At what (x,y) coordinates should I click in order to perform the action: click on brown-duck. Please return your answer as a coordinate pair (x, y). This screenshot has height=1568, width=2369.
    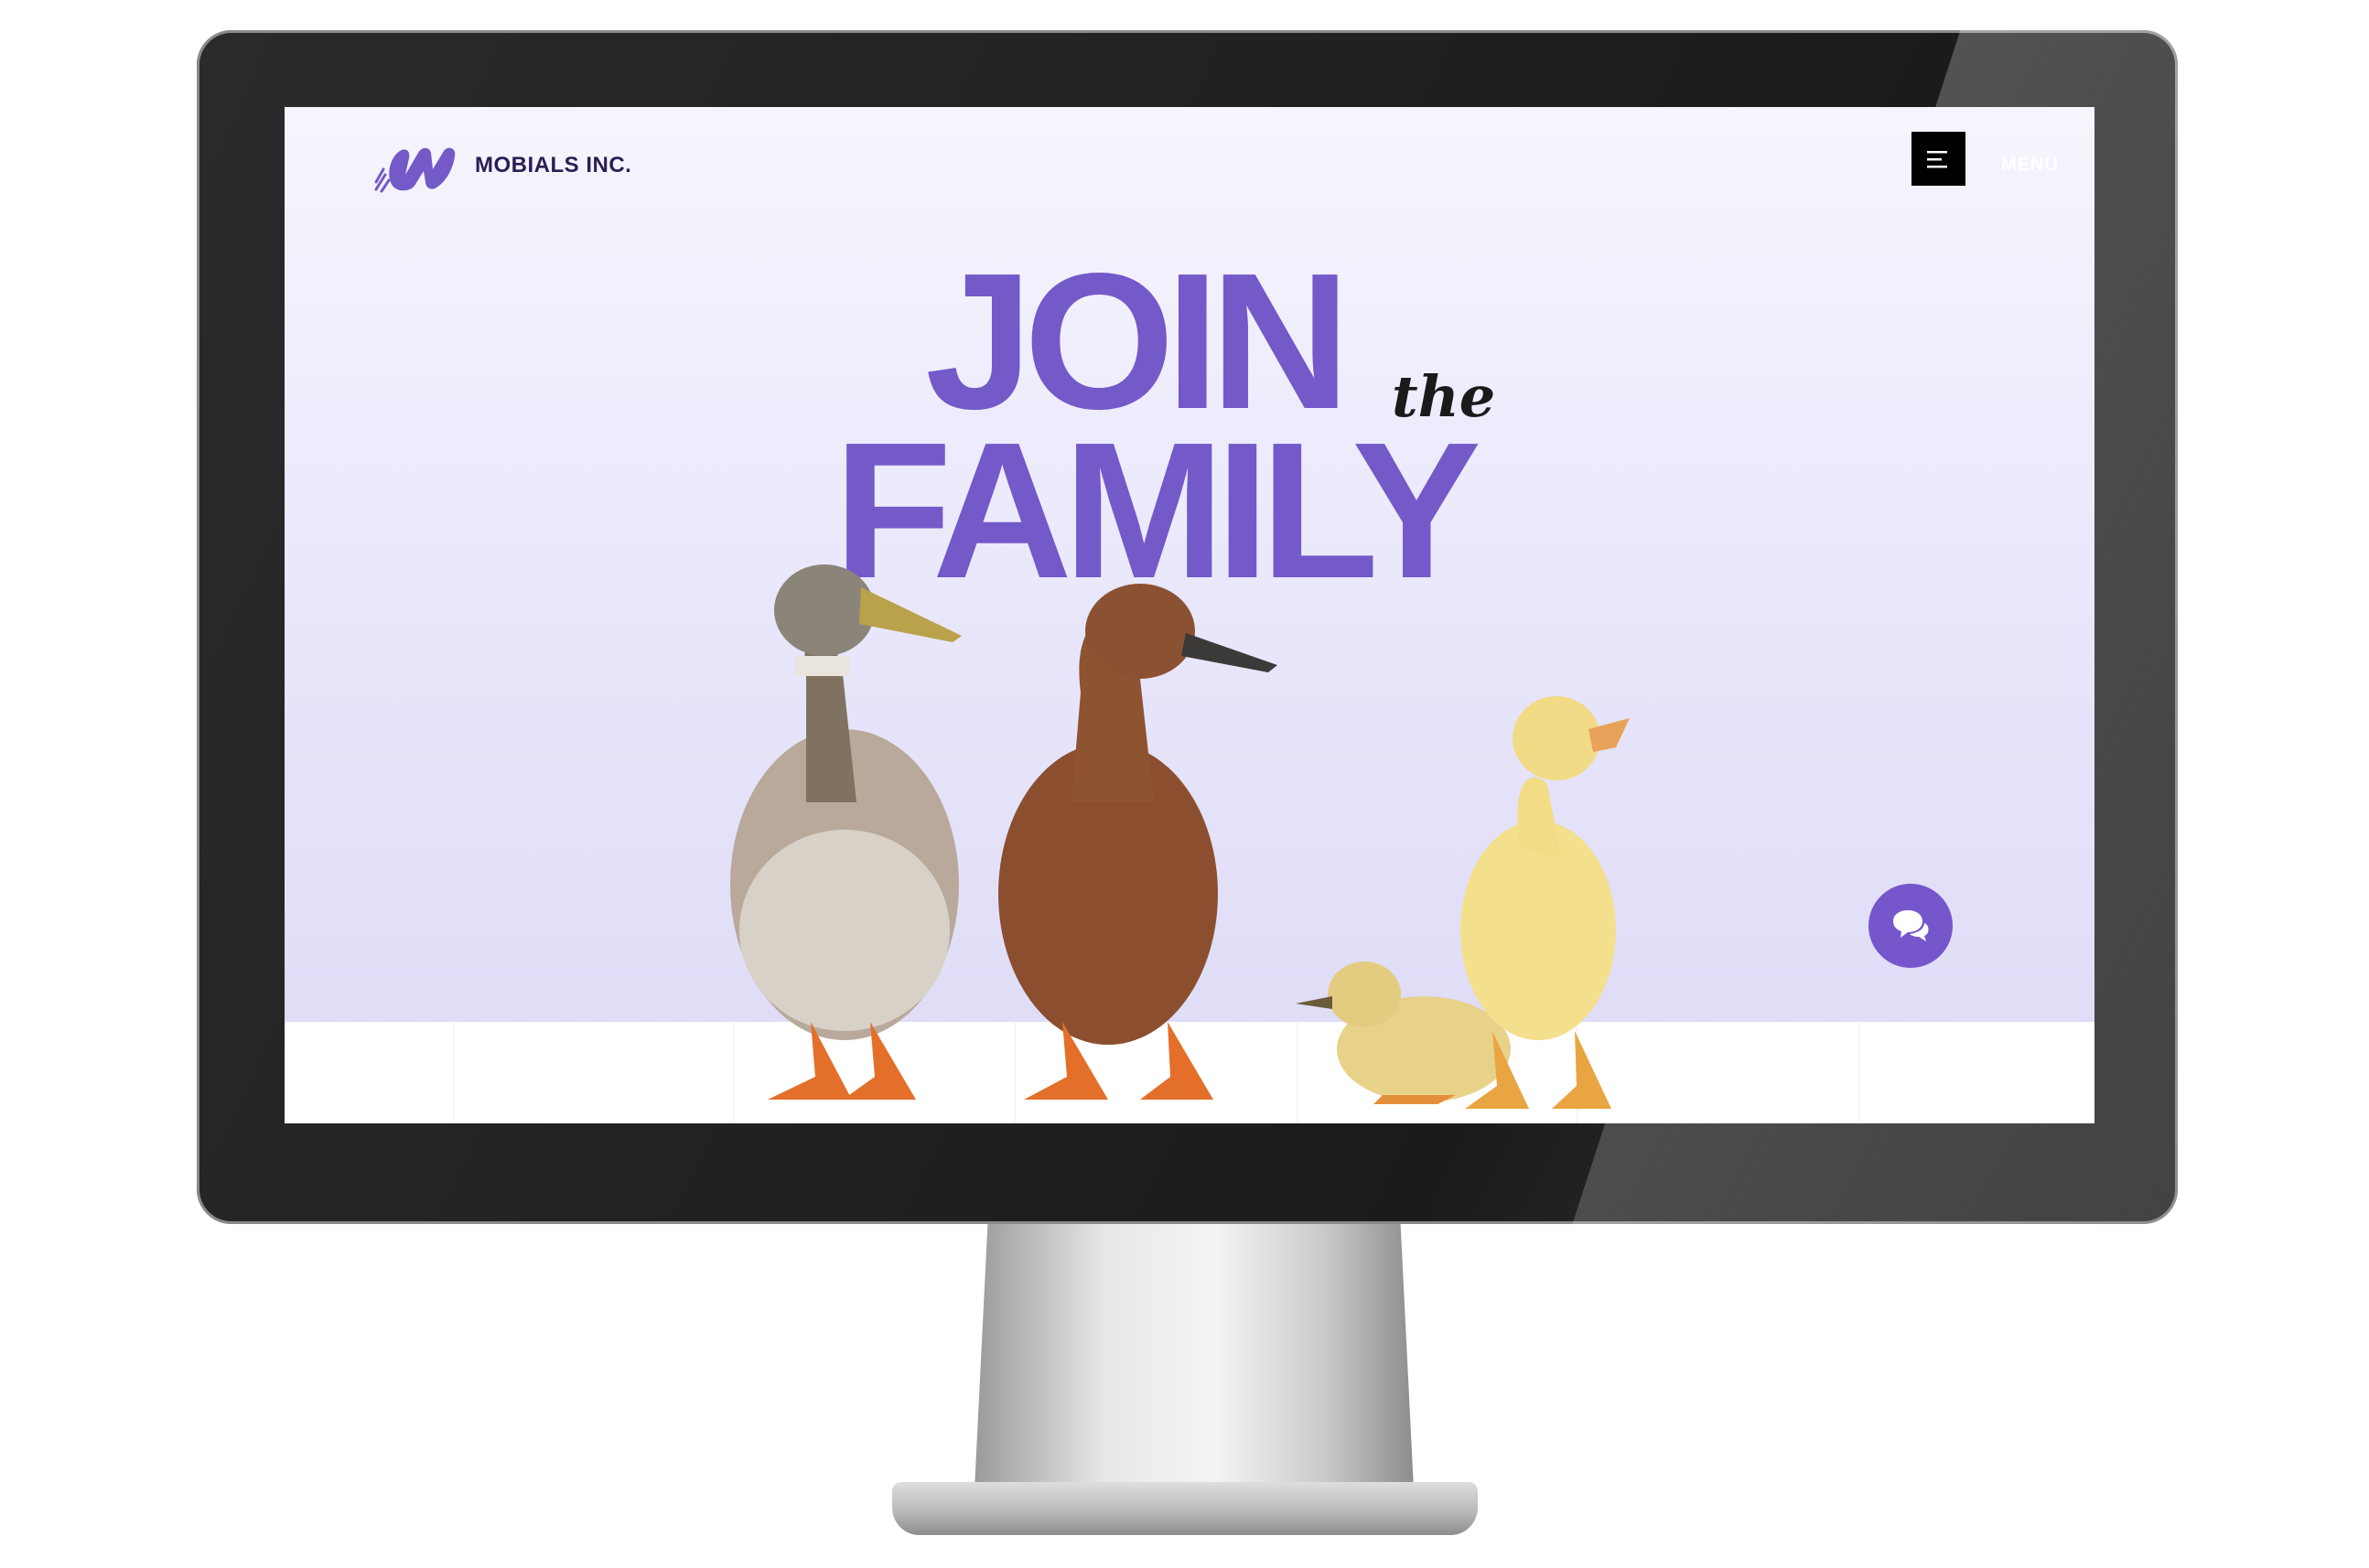
    Looking at the image, I should click on (1137, 842).